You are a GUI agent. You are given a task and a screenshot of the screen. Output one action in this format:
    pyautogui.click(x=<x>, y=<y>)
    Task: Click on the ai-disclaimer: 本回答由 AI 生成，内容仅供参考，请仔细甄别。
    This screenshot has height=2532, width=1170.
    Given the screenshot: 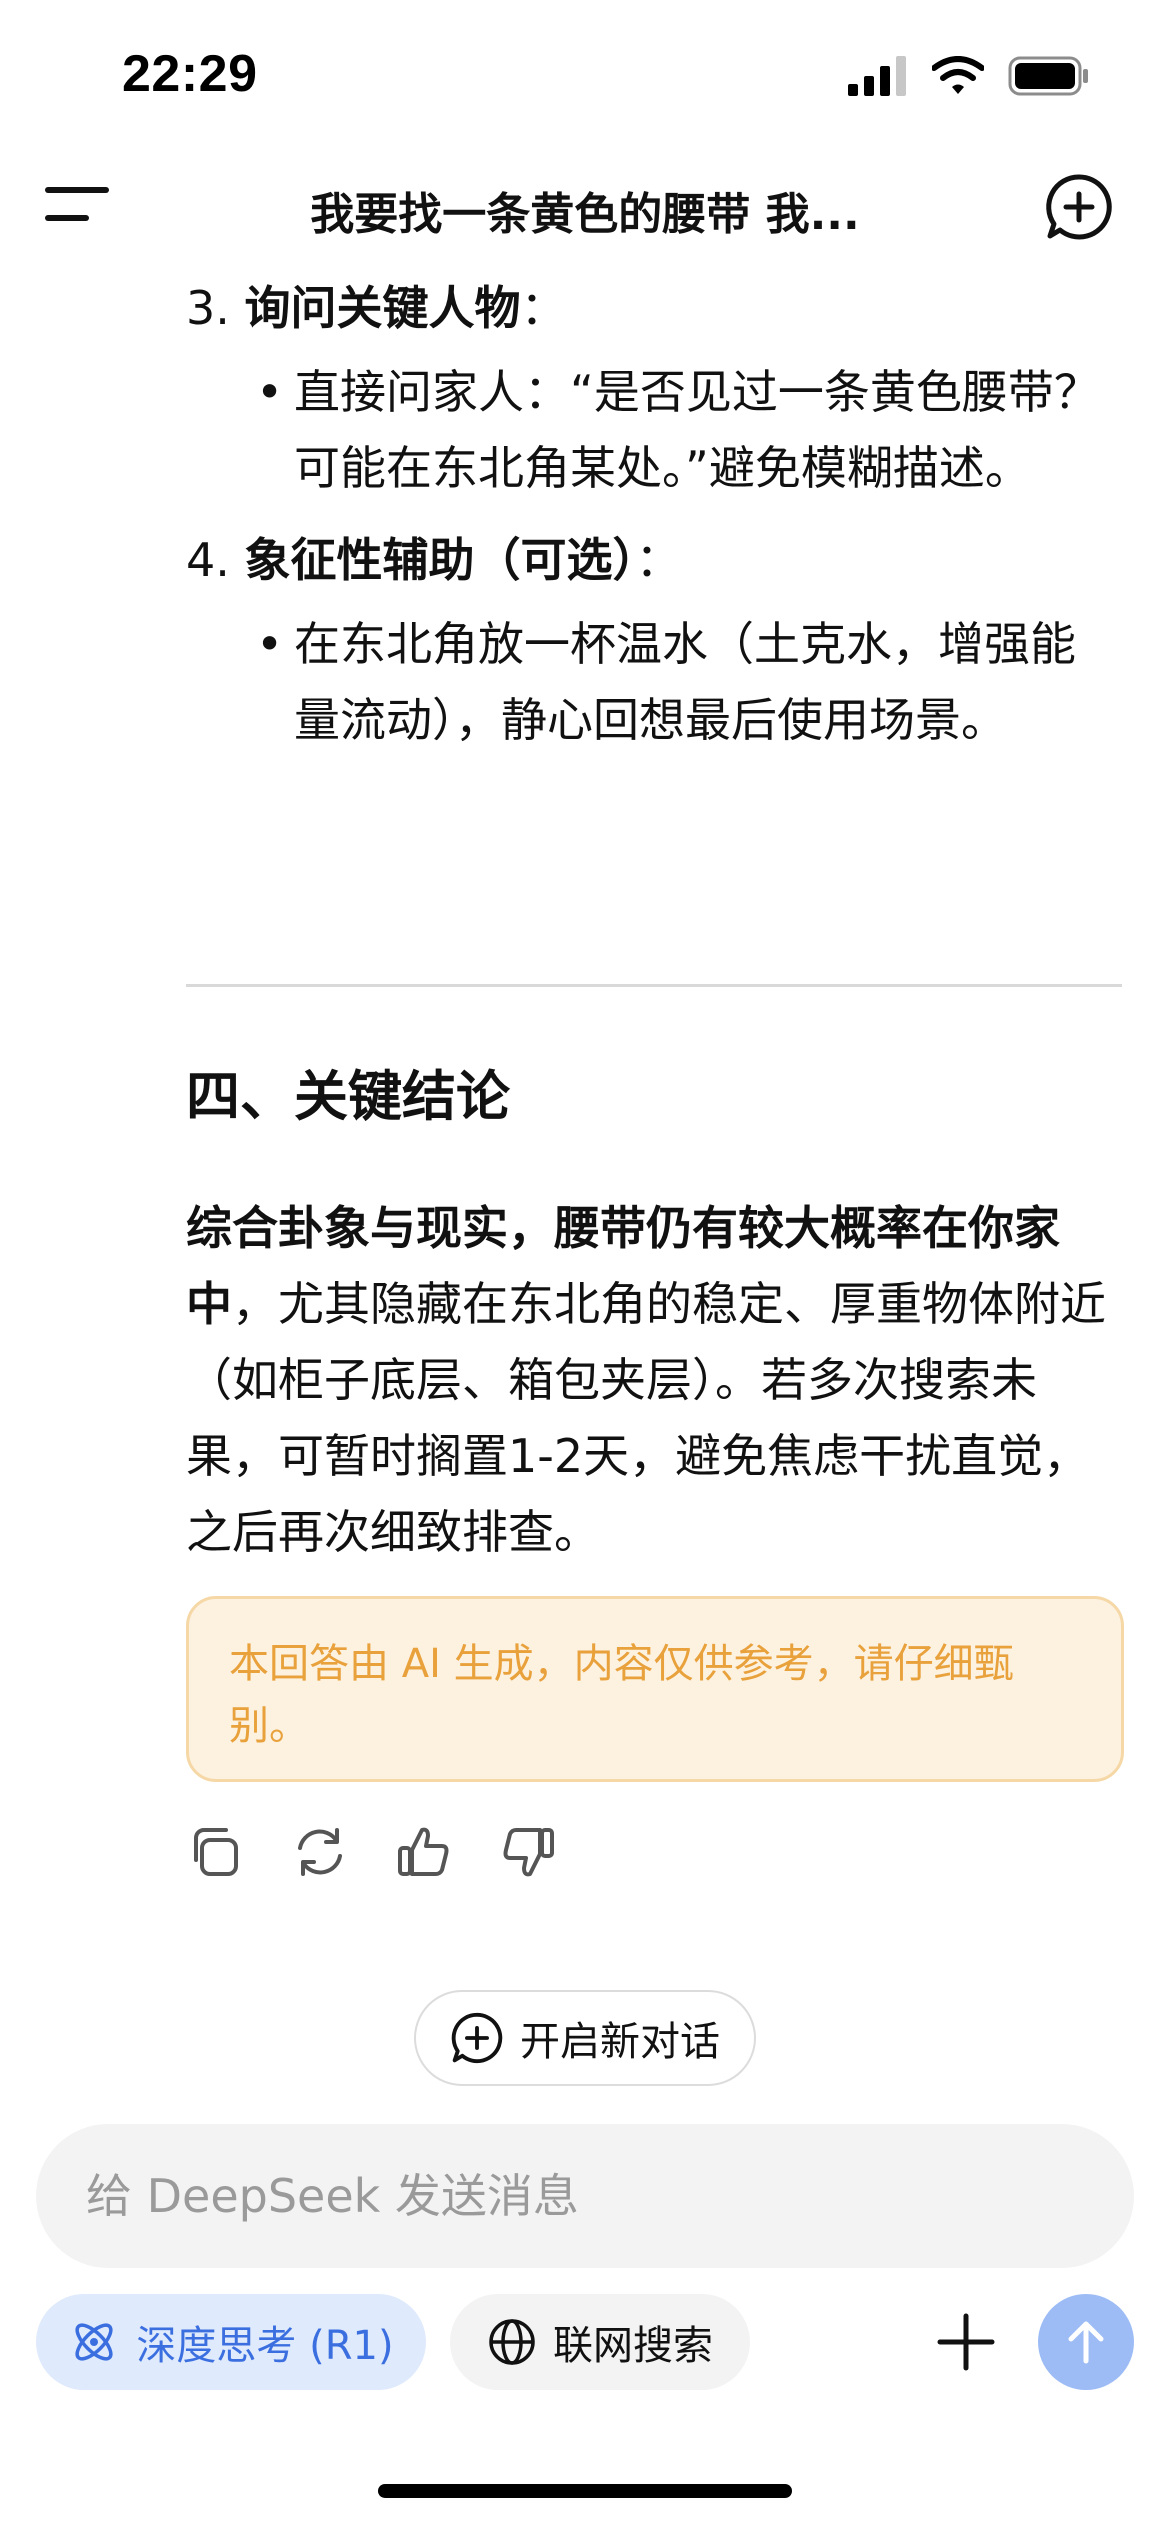 What is the action you would take?
    pyautogui.click(x=655, y=1689)
    